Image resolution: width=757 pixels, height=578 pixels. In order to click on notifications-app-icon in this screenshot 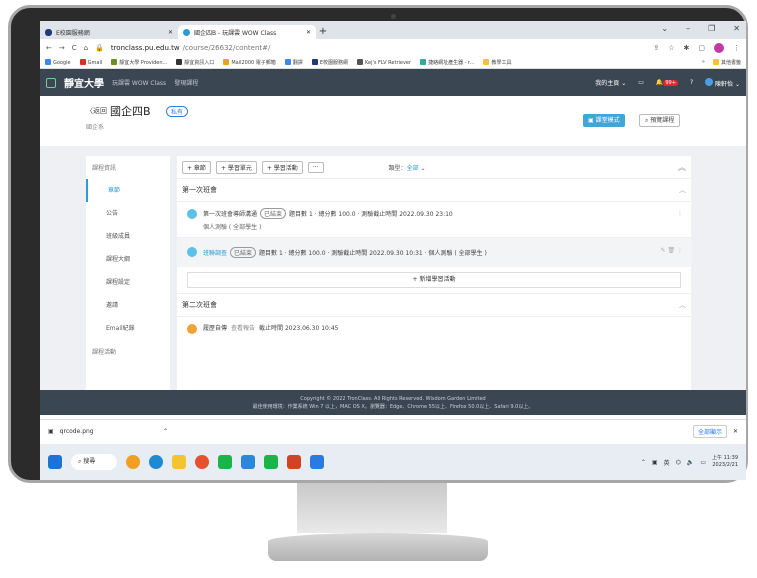, I will do `click(133, 462)`.